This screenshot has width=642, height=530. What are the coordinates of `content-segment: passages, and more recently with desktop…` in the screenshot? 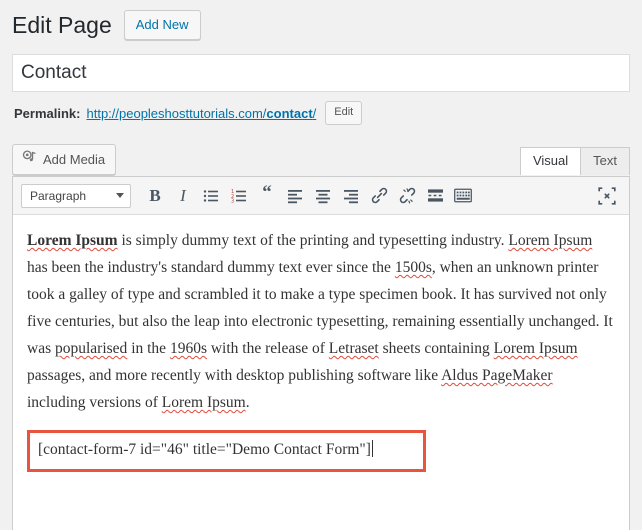 It's located at (234, 375).